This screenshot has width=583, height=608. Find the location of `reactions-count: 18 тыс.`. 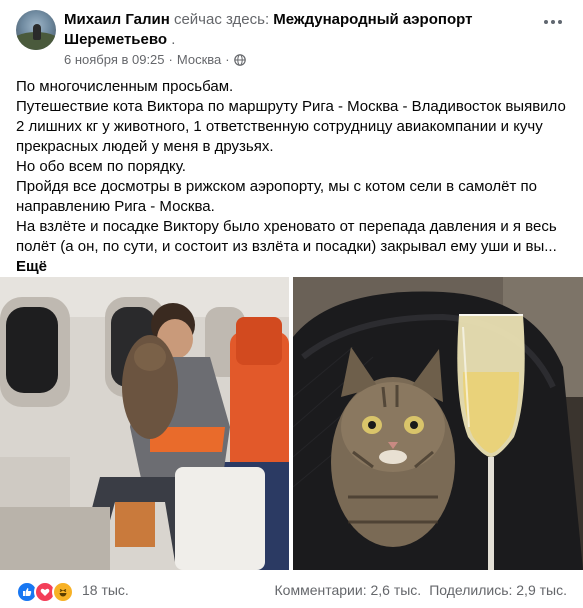

reactions-count: 18 тыс. is located at coordinates (105, 590).